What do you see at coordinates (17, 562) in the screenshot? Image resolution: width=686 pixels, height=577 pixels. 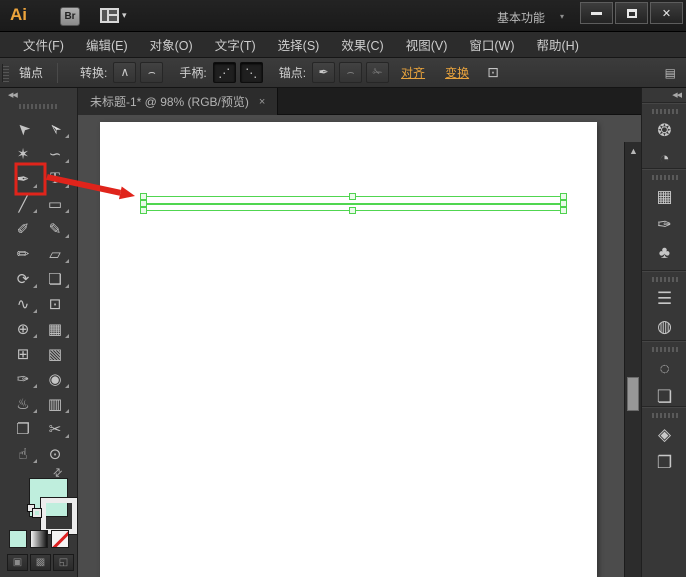 I see `draw-normal-button: ▣` at bounding box center [17, 562].